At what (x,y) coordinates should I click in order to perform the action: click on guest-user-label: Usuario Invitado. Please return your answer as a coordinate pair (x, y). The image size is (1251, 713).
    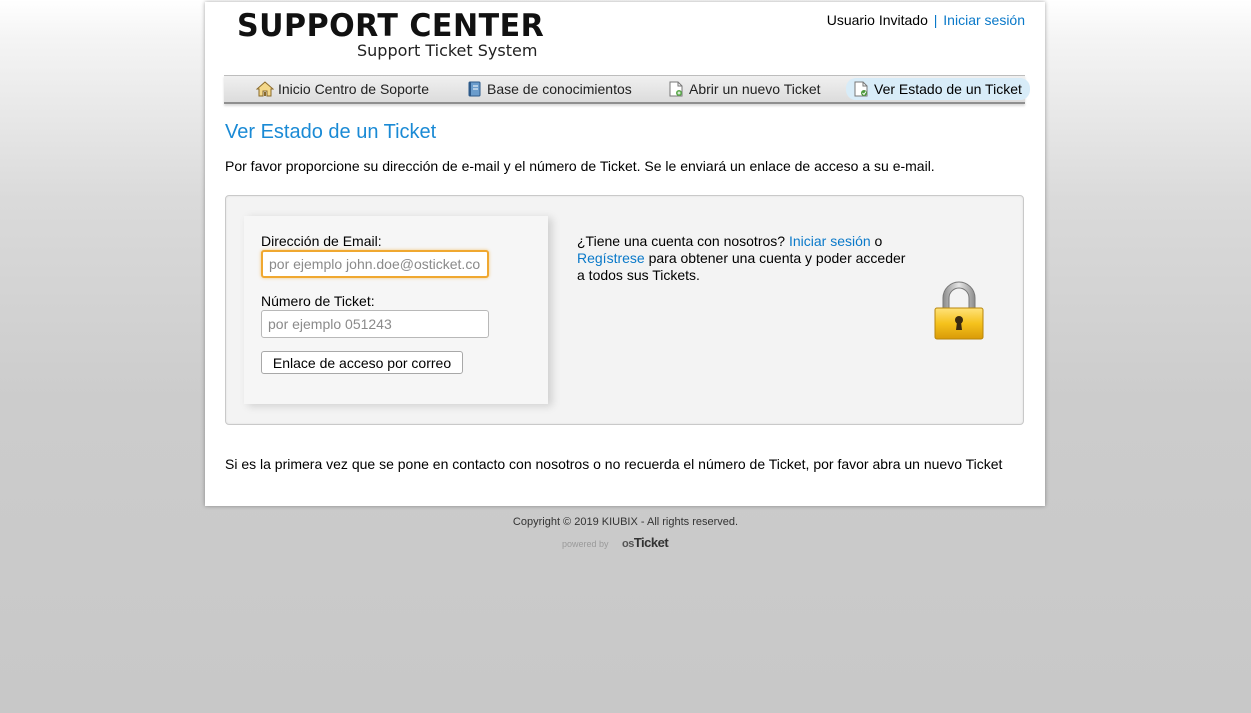
    Looking at the image, I should click on (877, 20).